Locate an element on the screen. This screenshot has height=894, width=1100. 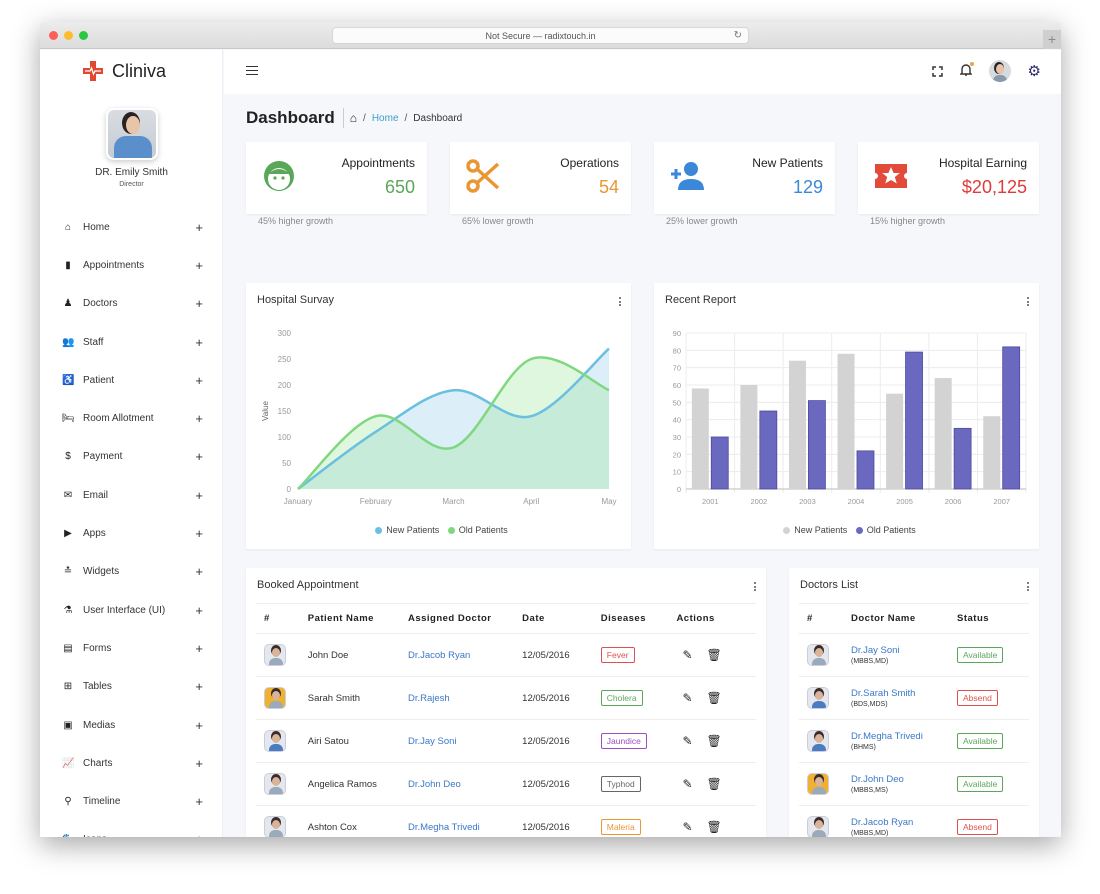
doctor-name-link: Dr.Sarah Smith is located at coordinates (883, 693).